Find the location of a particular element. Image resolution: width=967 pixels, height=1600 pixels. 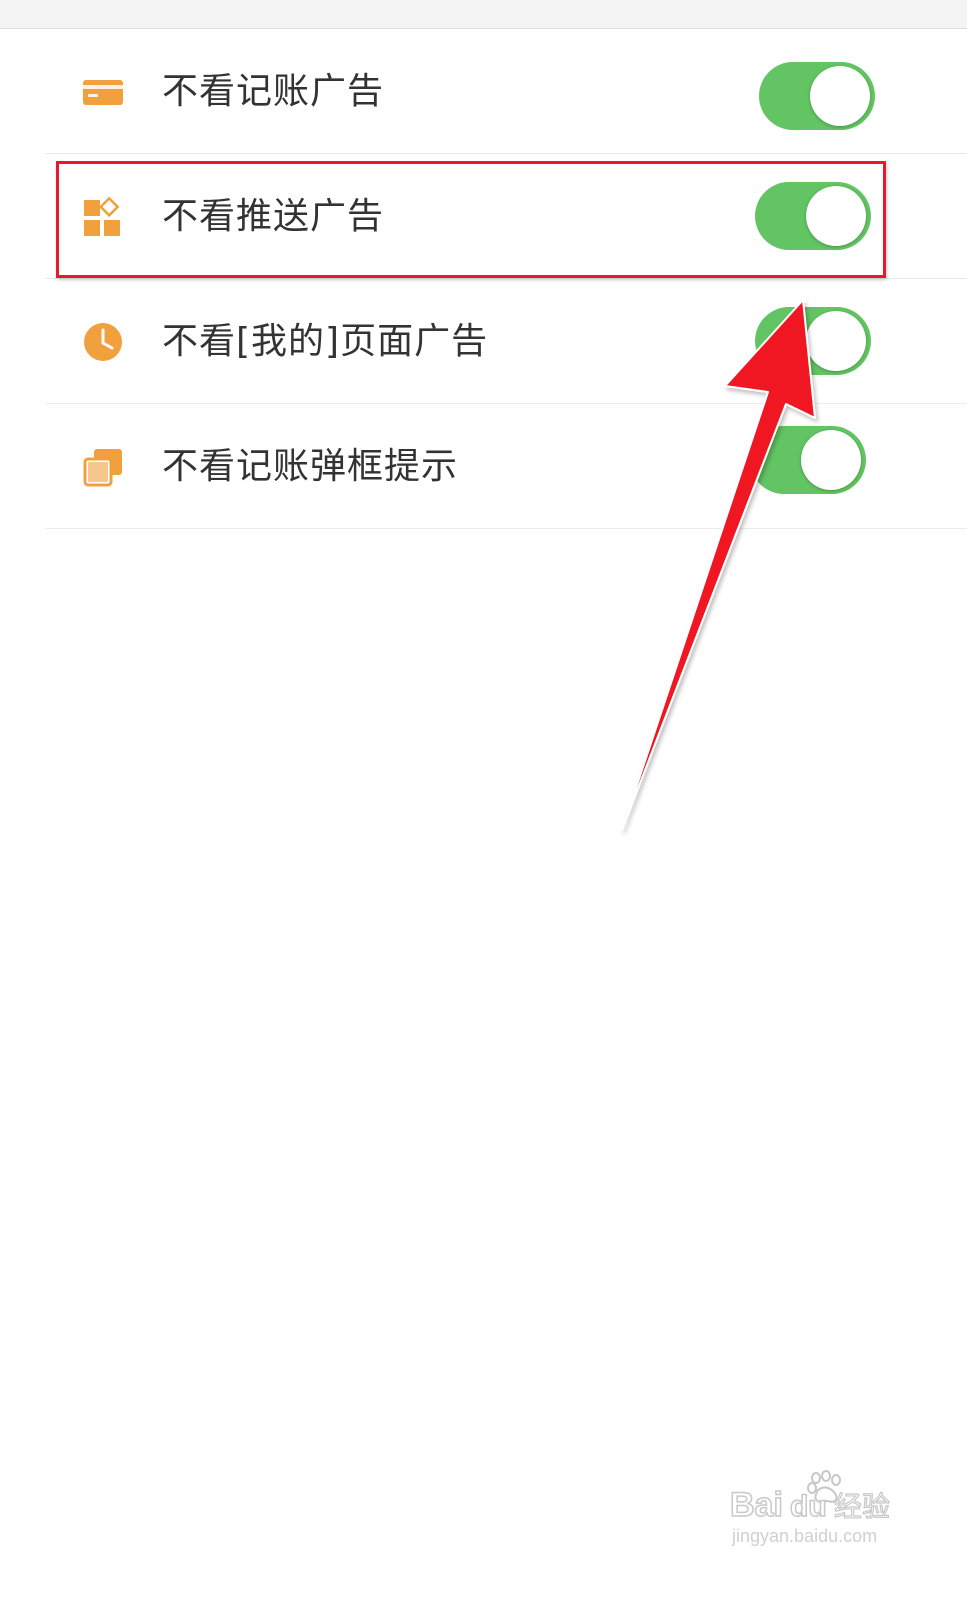

svg-text: du is located at coordinates (808, 1506).